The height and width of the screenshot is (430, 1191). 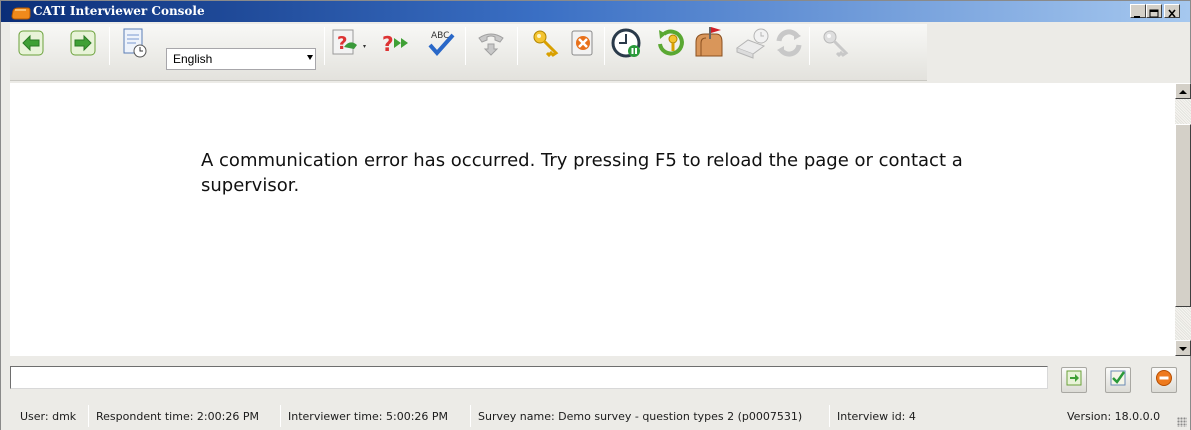 What do you see at coordinates (595, 11) in the screenshot?
I see `title-bar: CATI Interviewer Console` at bounding box center [595, 11].